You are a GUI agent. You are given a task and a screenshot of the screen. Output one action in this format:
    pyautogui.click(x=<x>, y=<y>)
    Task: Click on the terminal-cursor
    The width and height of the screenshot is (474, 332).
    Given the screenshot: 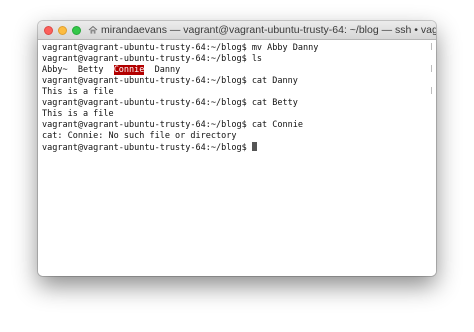 What is the action you would take?
    pyautogui.click(x=254, y=146)
    